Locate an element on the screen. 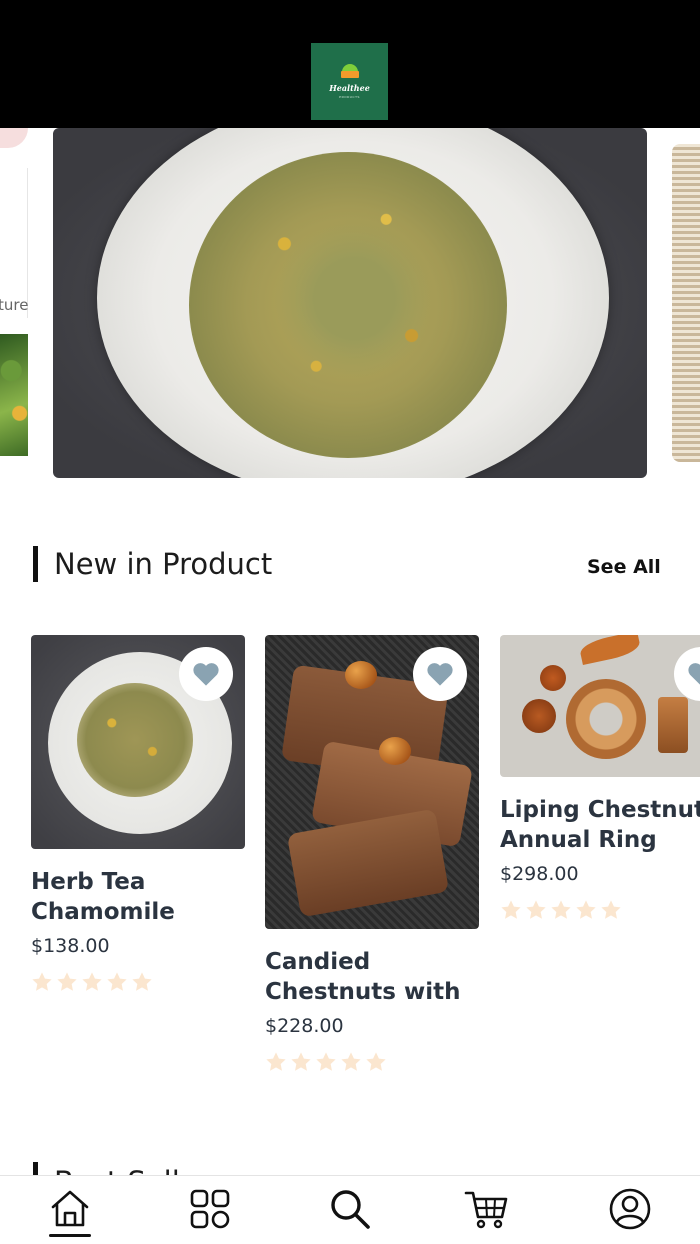 This screenshot has width=700, height=1244. prev-slide-image is located at coordinates (14, 395).